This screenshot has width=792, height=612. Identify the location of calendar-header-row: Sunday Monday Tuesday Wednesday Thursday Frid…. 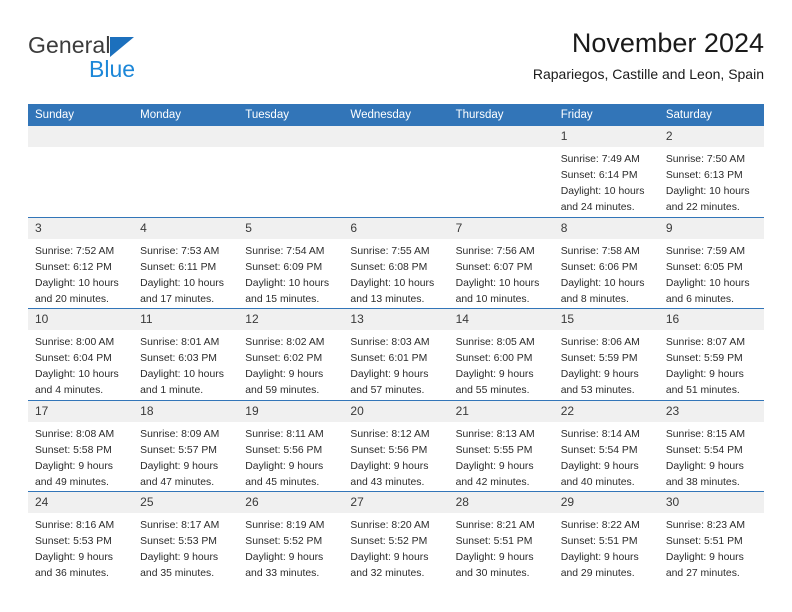
(396, 115).